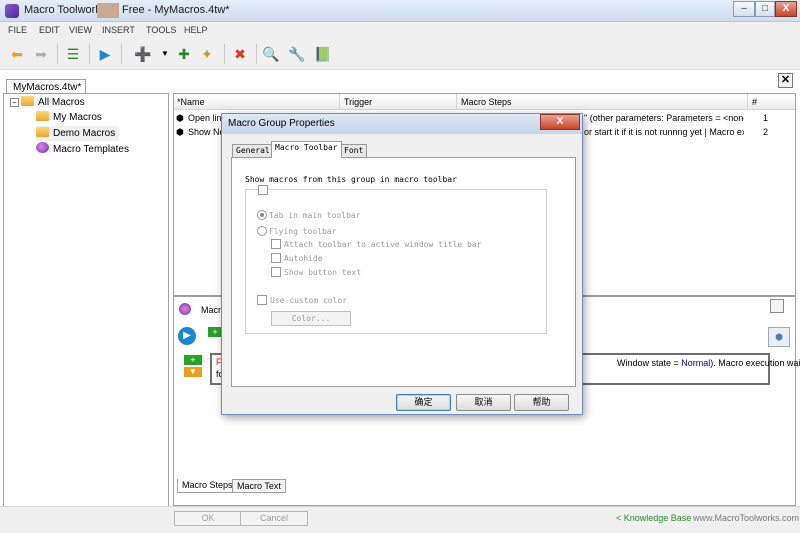  What do you see at coordinates (118, 30) in the screenshot?
I see `menu-insert: INSERT` at bounding box center [118, 30].